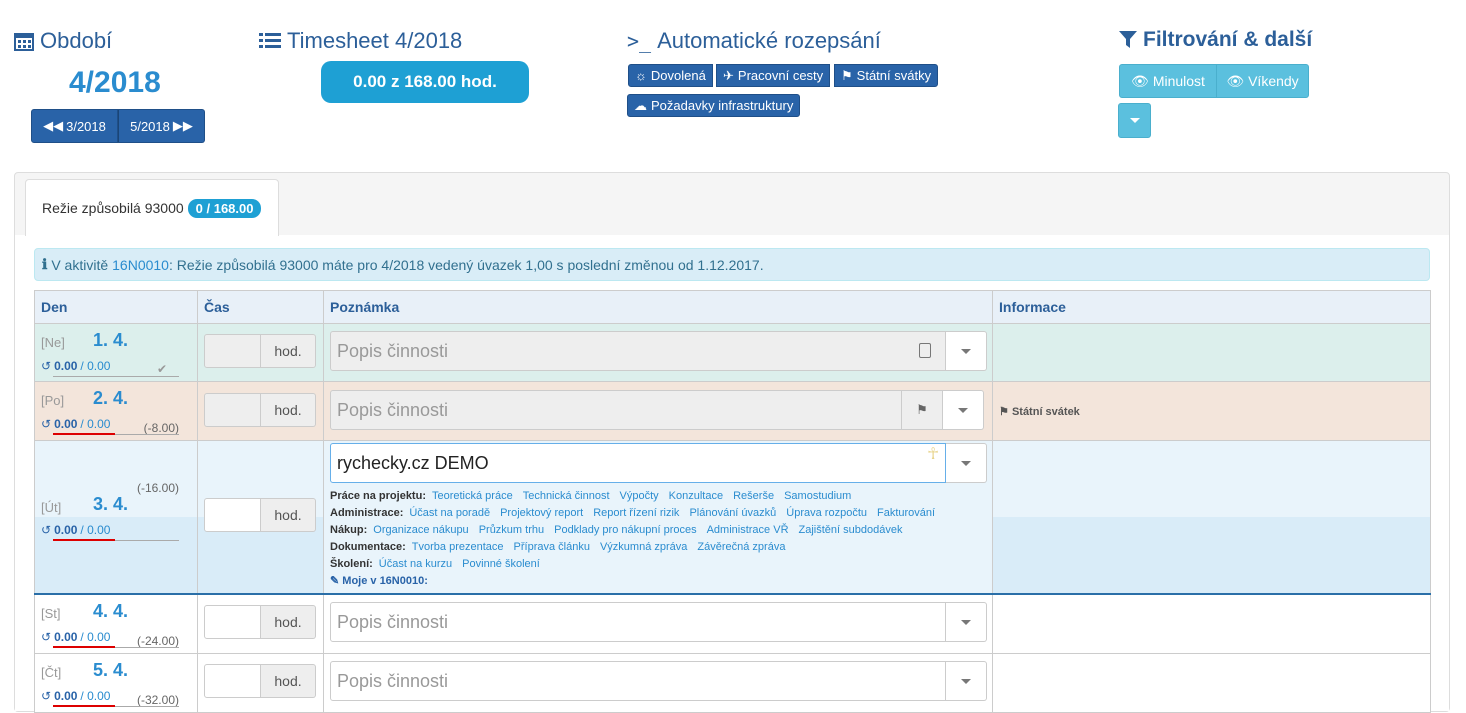 This screenshot has width=1466, height=713. I want to click on note-input-group: Popis činnosti ⚑, so click(657, 410).